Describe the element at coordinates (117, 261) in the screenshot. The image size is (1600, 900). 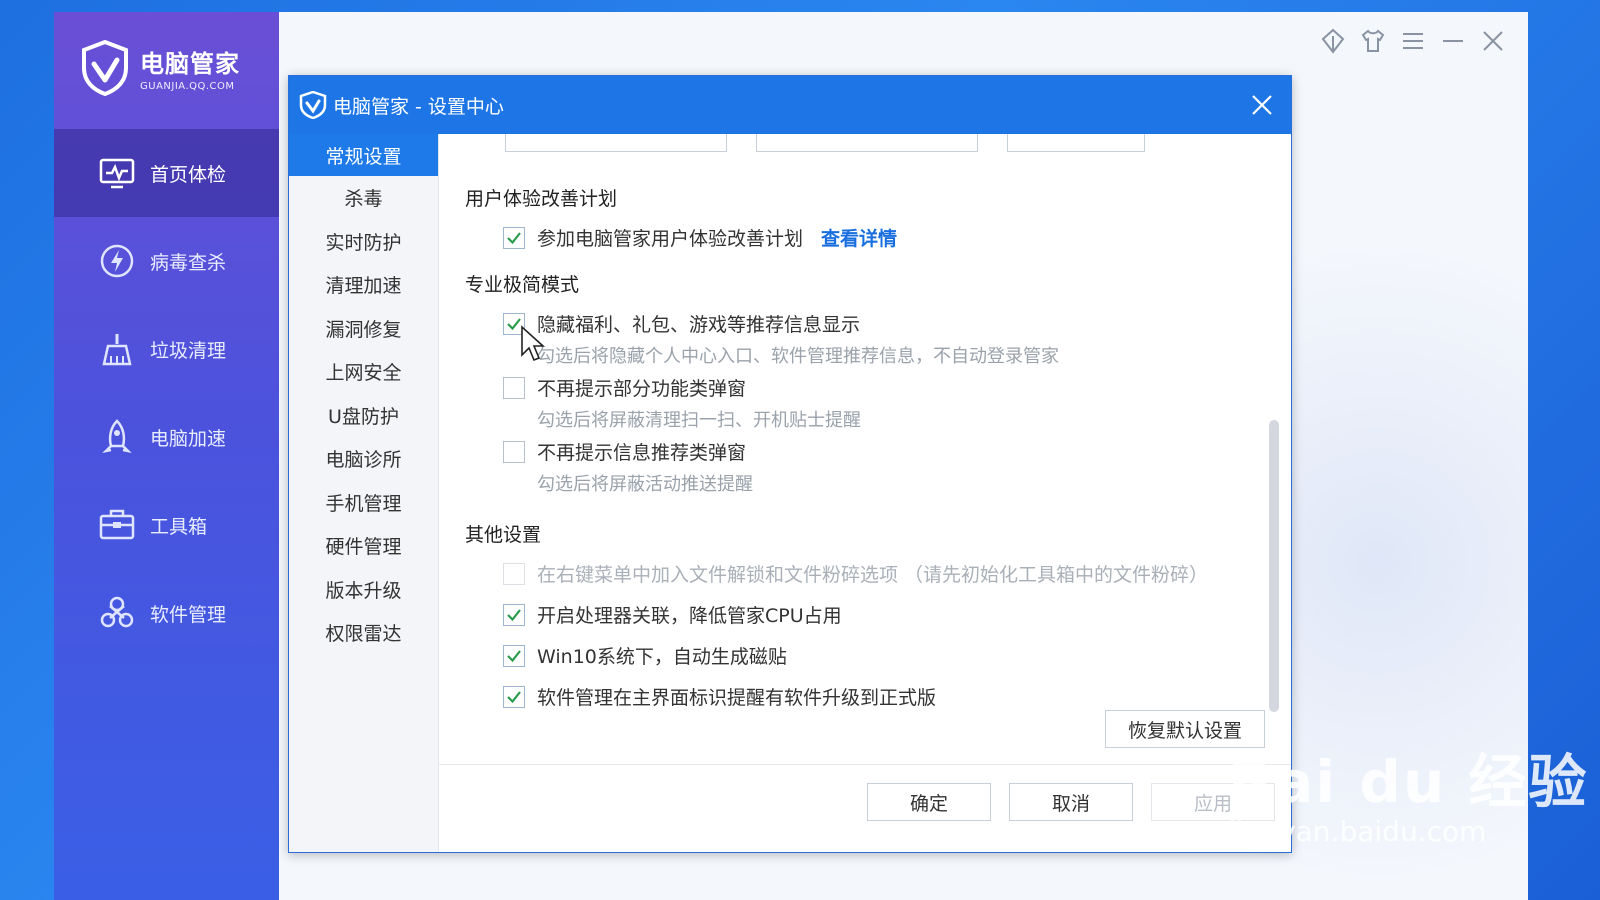
I see `lightning-shield-icon` at that location.